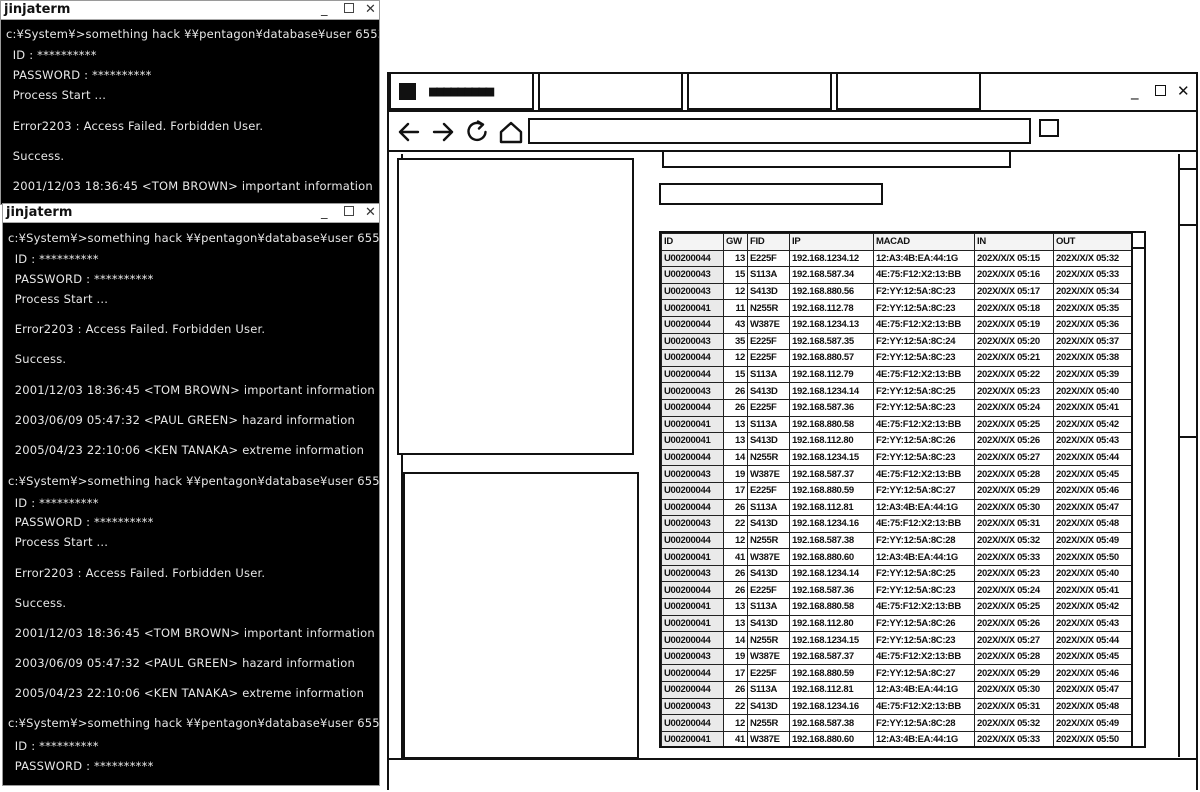 The image size is (1200, 792). I want to click on cell-in: 202X/X/X 05:27, so click(1014, 640).